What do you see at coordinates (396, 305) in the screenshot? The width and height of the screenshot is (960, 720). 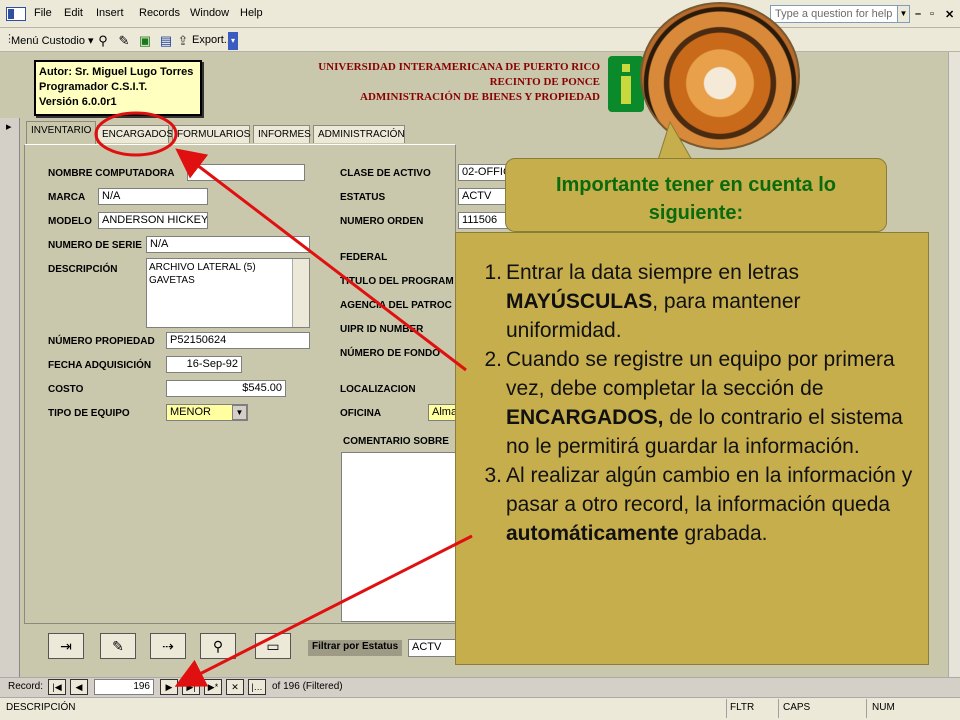 I see `label-agencia-patrocinadora: AGENCIA DEL PATROC` at bounding box center [396, 305].